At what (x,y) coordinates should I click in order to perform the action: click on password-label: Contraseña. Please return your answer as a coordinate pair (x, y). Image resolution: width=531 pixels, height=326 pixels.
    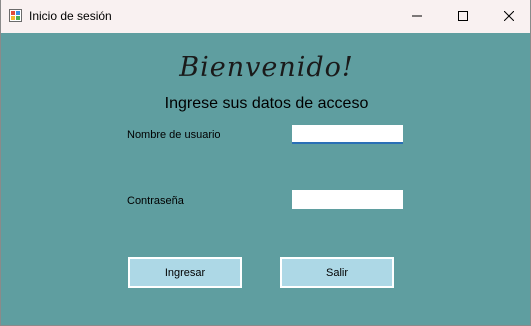
    Looking at the image, I should click on (155, 201).